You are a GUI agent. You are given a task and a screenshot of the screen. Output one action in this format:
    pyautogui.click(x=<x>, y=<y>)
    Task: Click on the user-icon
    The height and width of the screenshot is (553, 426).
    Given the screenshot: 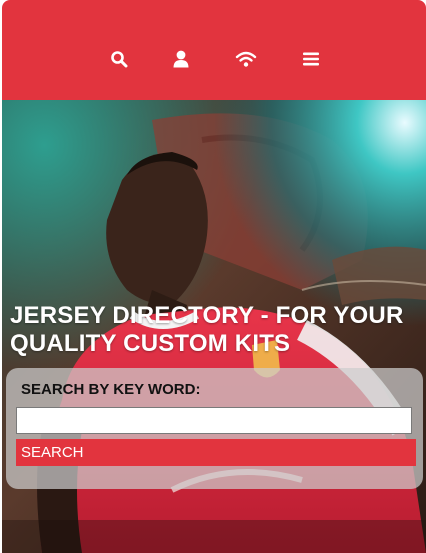 What is the action you would take?
    pyautogui.click(x=181, y=59)
    